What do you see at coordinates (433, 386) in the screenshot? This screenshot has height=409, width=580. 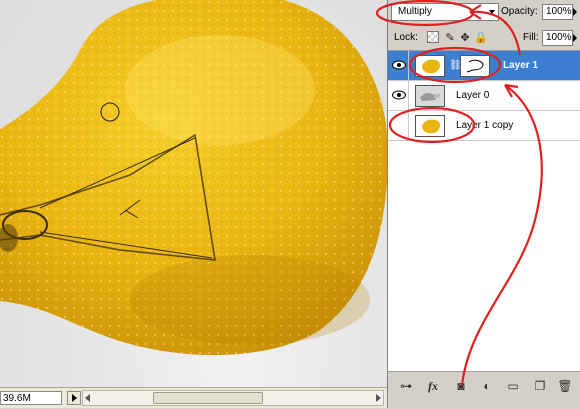 I see `fx-icon: fx` at bounding box center [433, 386].